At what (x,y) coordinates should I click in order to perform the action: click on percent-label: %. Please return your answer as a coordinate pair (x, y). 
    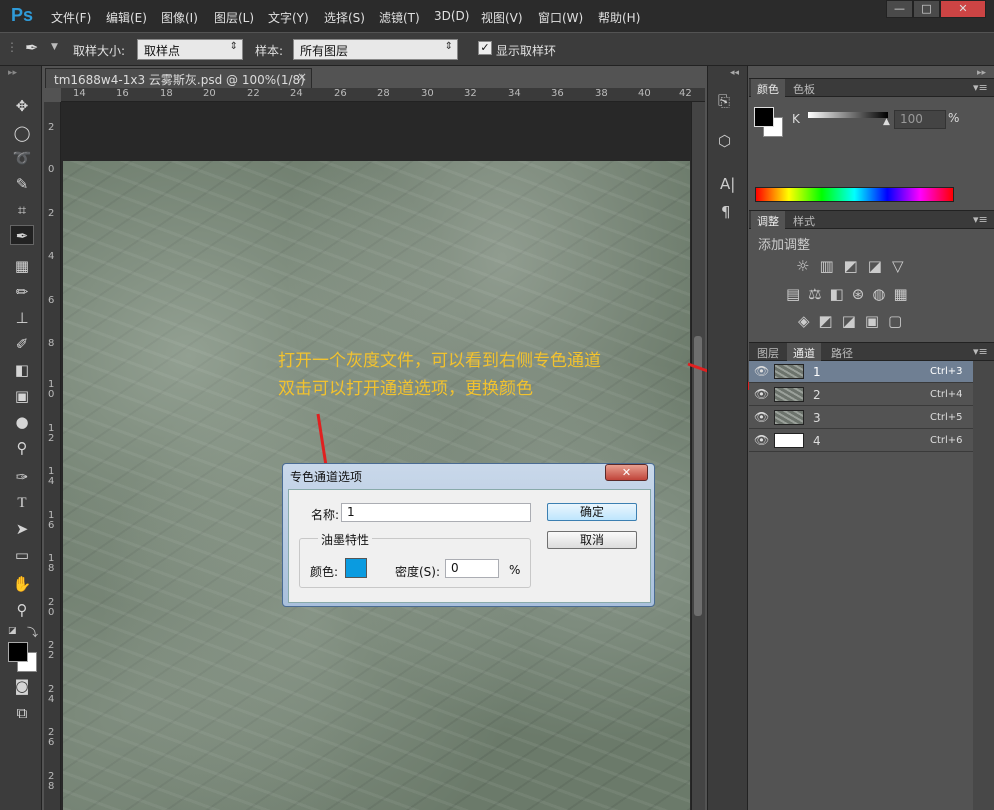
    Looking at the image, I should click on (515, 570).